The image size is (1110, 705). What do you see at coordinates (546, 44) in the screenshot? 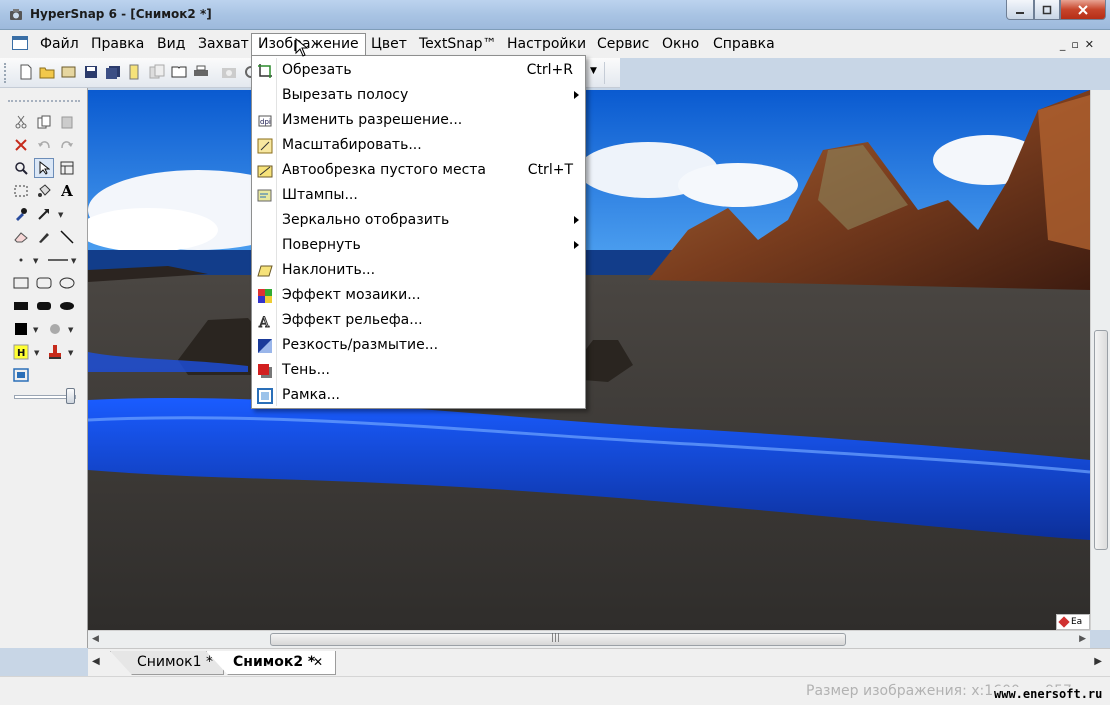
I see `menu-settings: Настройки` at bounding box center [546, 44].